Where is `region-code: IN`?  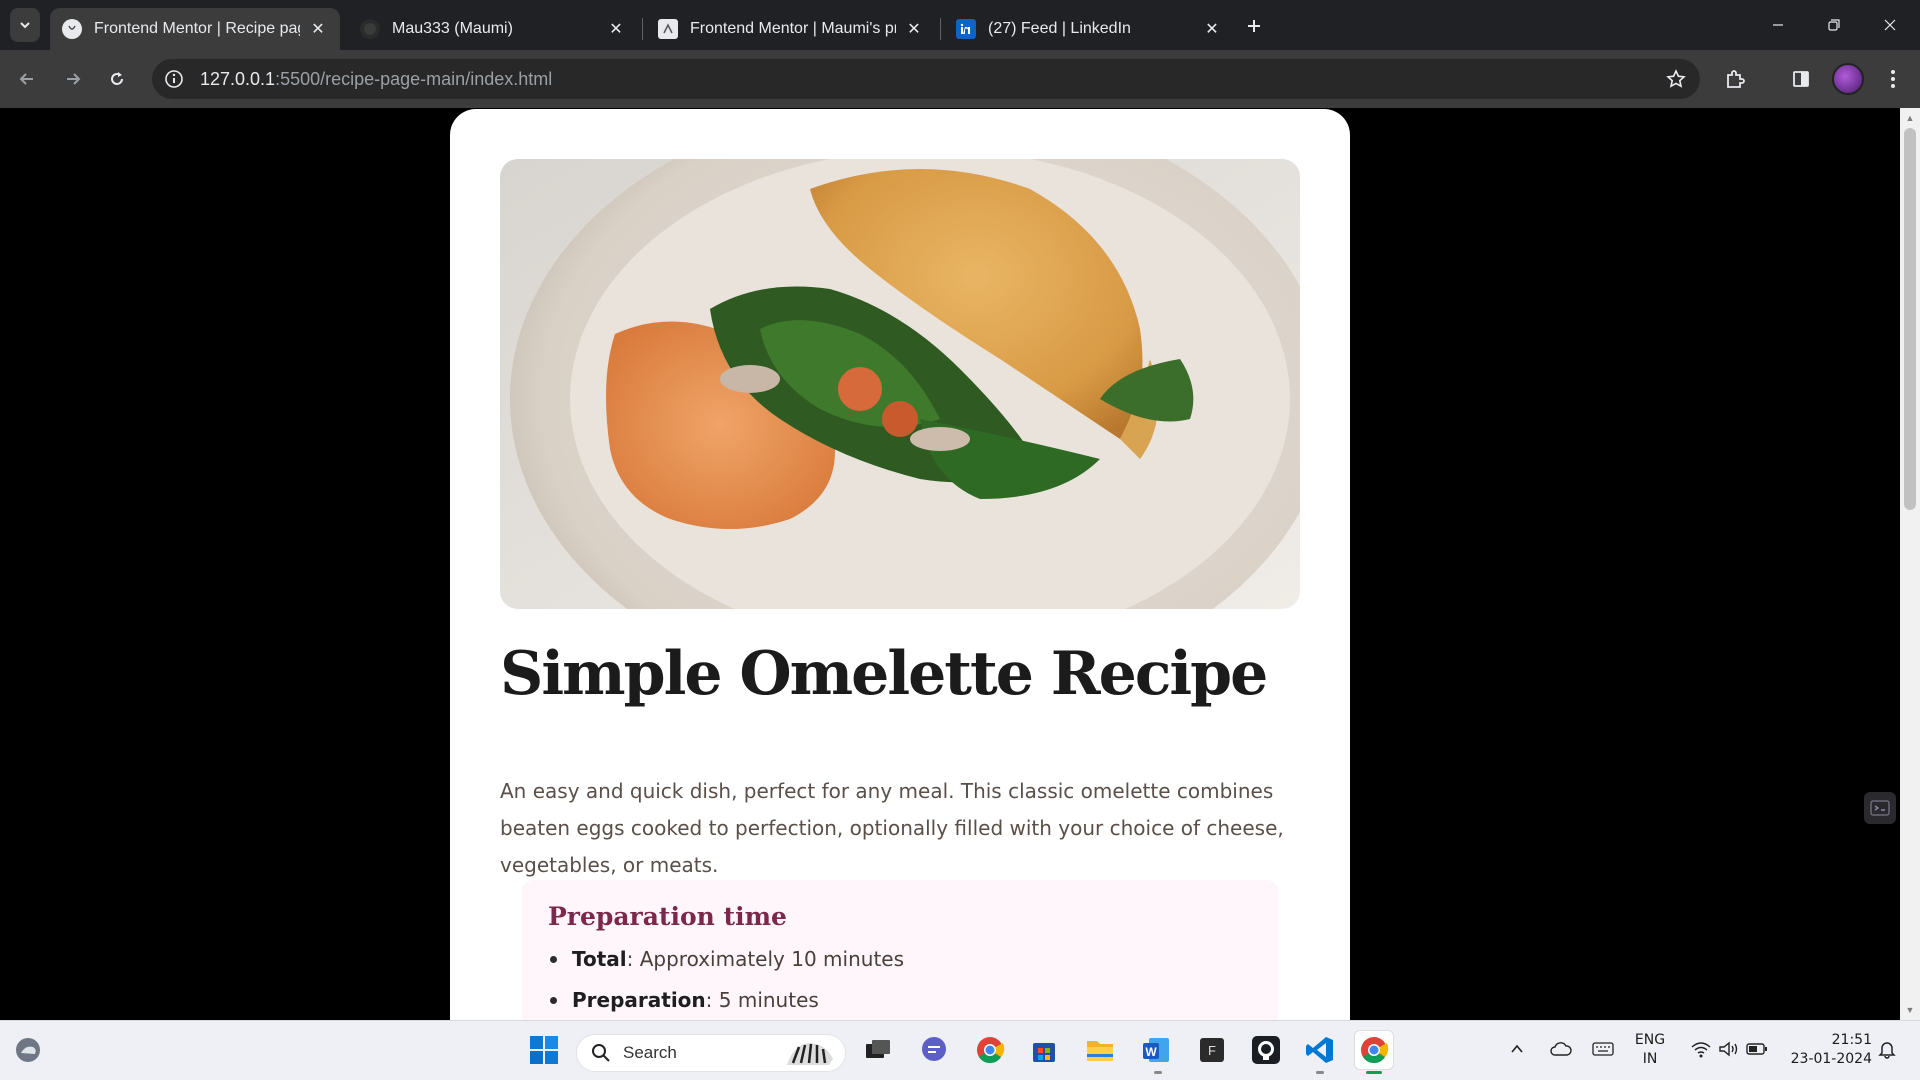
region-code: IN is located at coordinates (1650, 1059).